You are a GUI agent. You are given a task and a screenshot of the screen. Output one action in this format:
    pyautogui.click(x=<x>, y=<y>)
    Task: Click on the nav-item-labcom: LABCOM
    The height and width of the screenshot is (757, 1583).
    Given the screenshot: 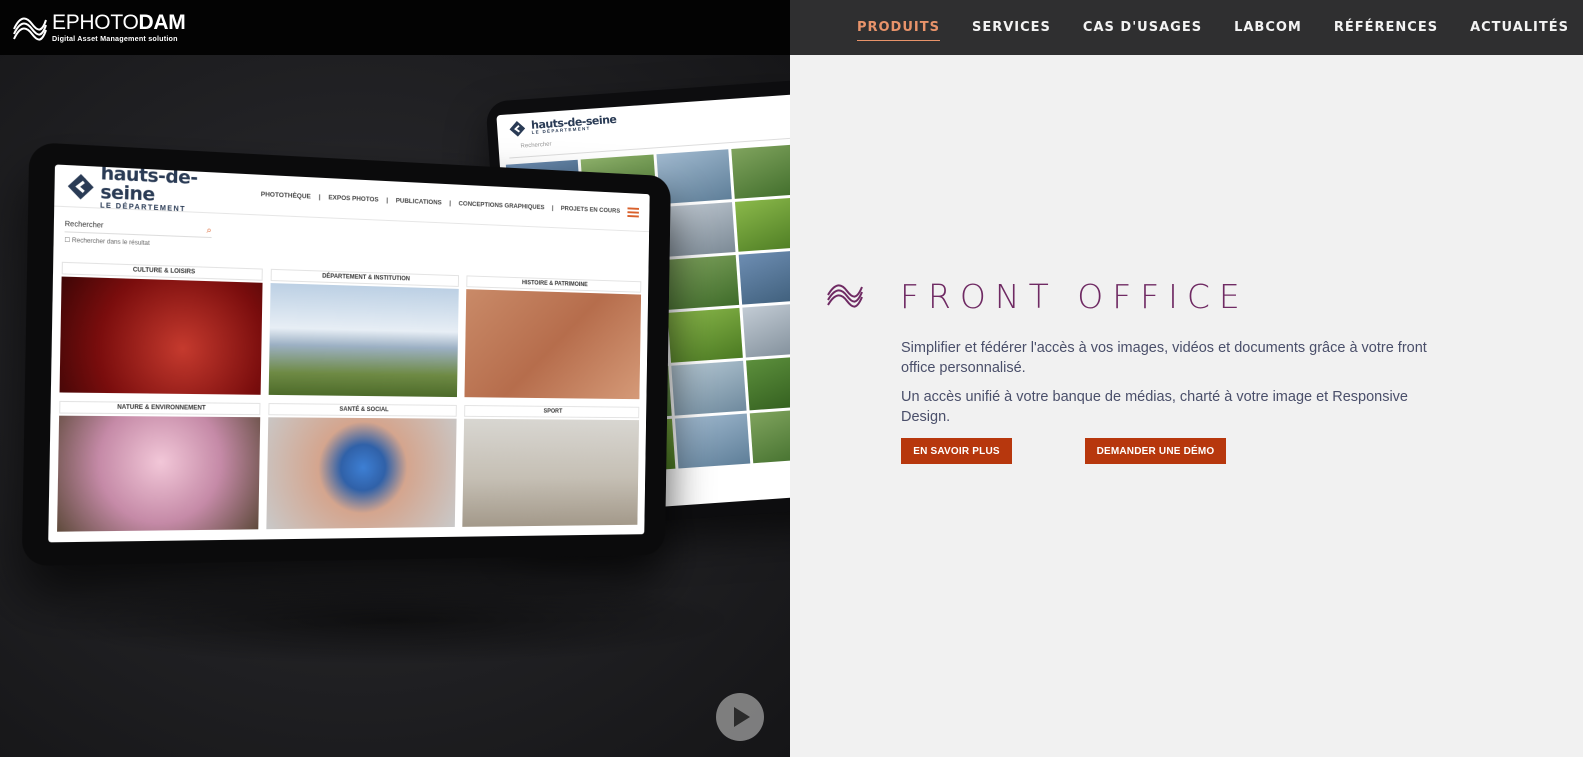 What is the action you would take?
    pyautogui.click(x=1268, y=27)
    